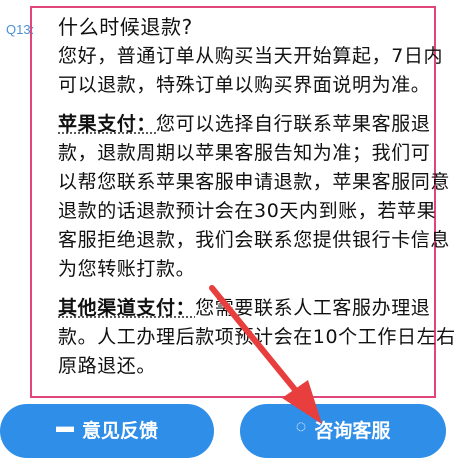  I want to click on answer-line: 可以退款，特殊订单以购买界面说明为准。, so click(250, 80).